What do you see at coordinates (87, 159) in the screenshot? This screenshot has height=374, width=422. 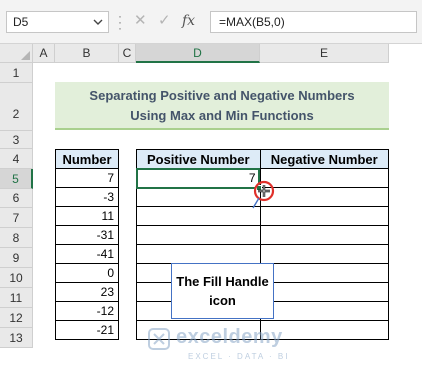 I see `number-header: Number` at bounding box center [87, 159].